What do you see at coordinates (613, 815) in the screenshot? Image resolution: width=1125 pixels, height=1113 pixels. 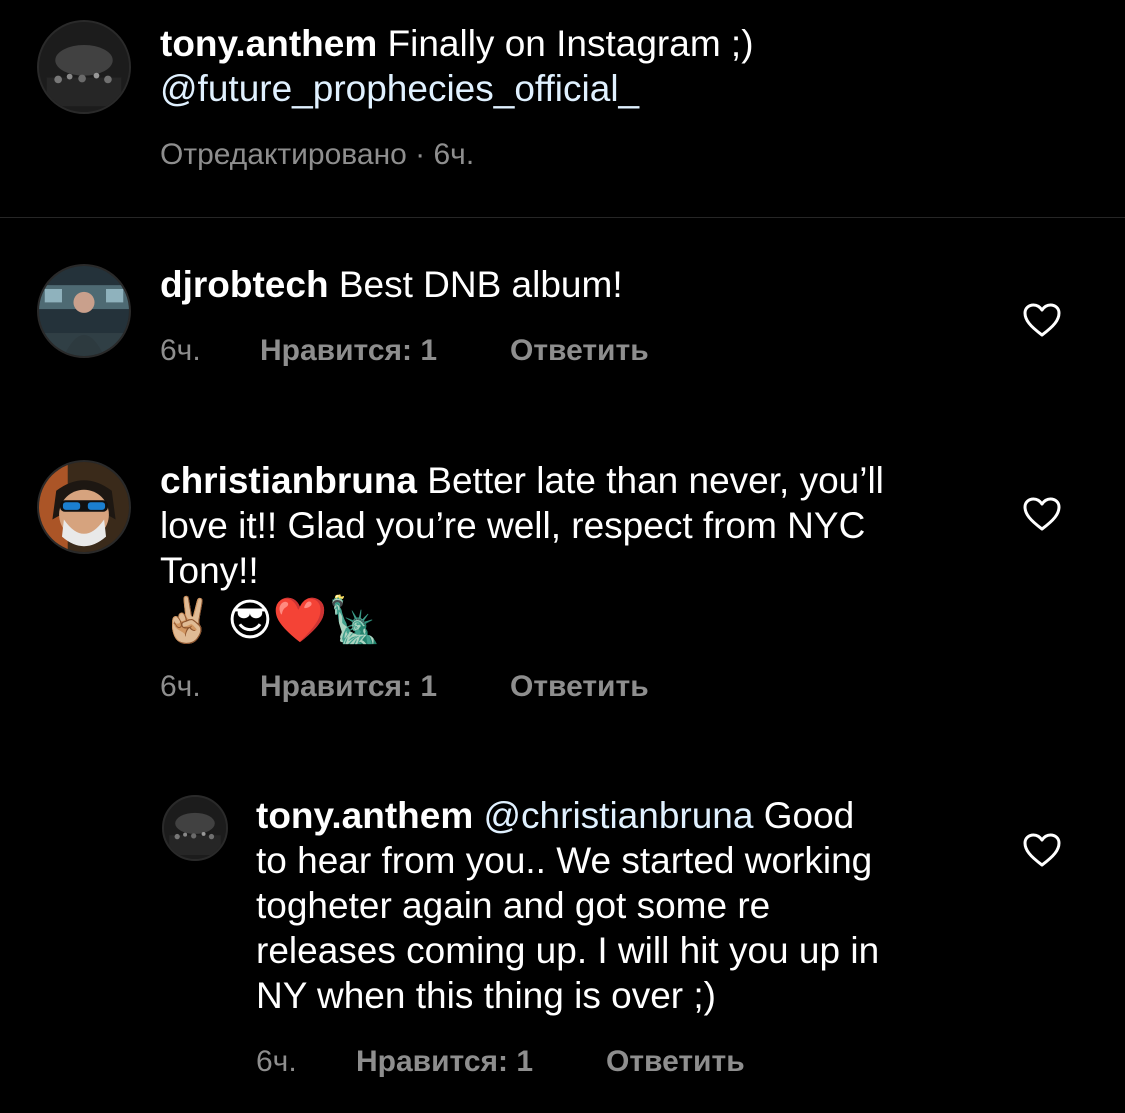 I see `reply-mention: @christianbruna` at bounding box center [613, 815].